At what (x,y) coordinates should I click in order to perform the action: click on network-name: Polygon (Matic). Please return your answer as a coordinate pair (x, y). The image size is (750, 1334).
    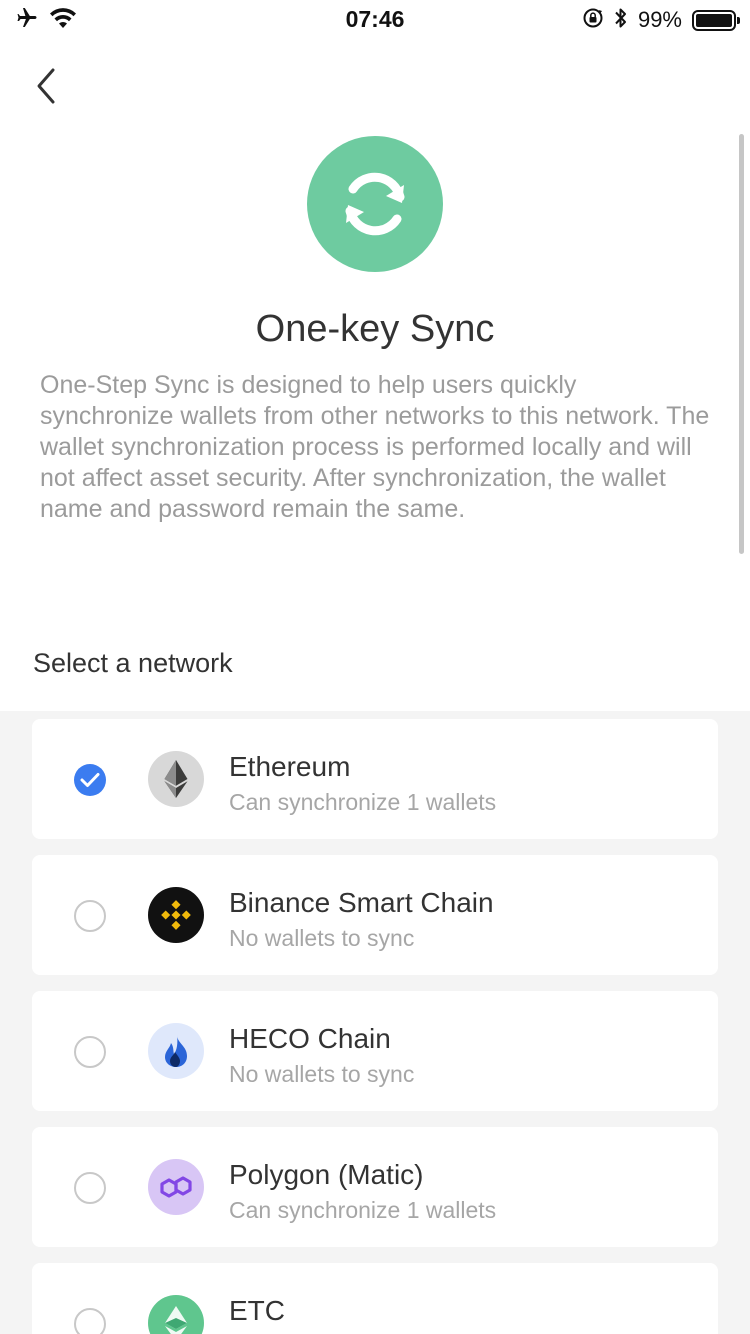
    Looking at the image, I should click on (326, 1174).